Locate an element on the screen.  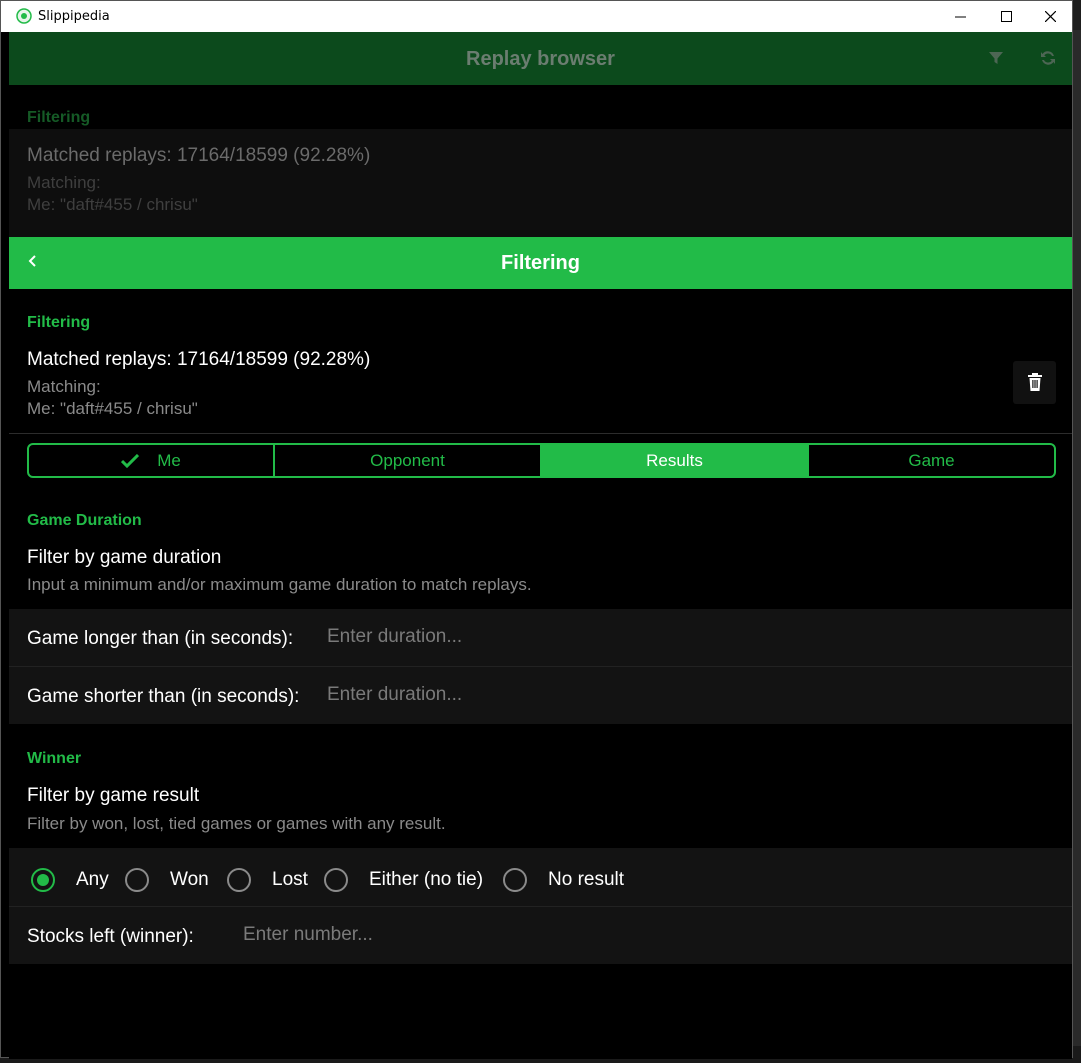
radio-either-no-tie: Either (no tie) is located at coordinates (403, 880).